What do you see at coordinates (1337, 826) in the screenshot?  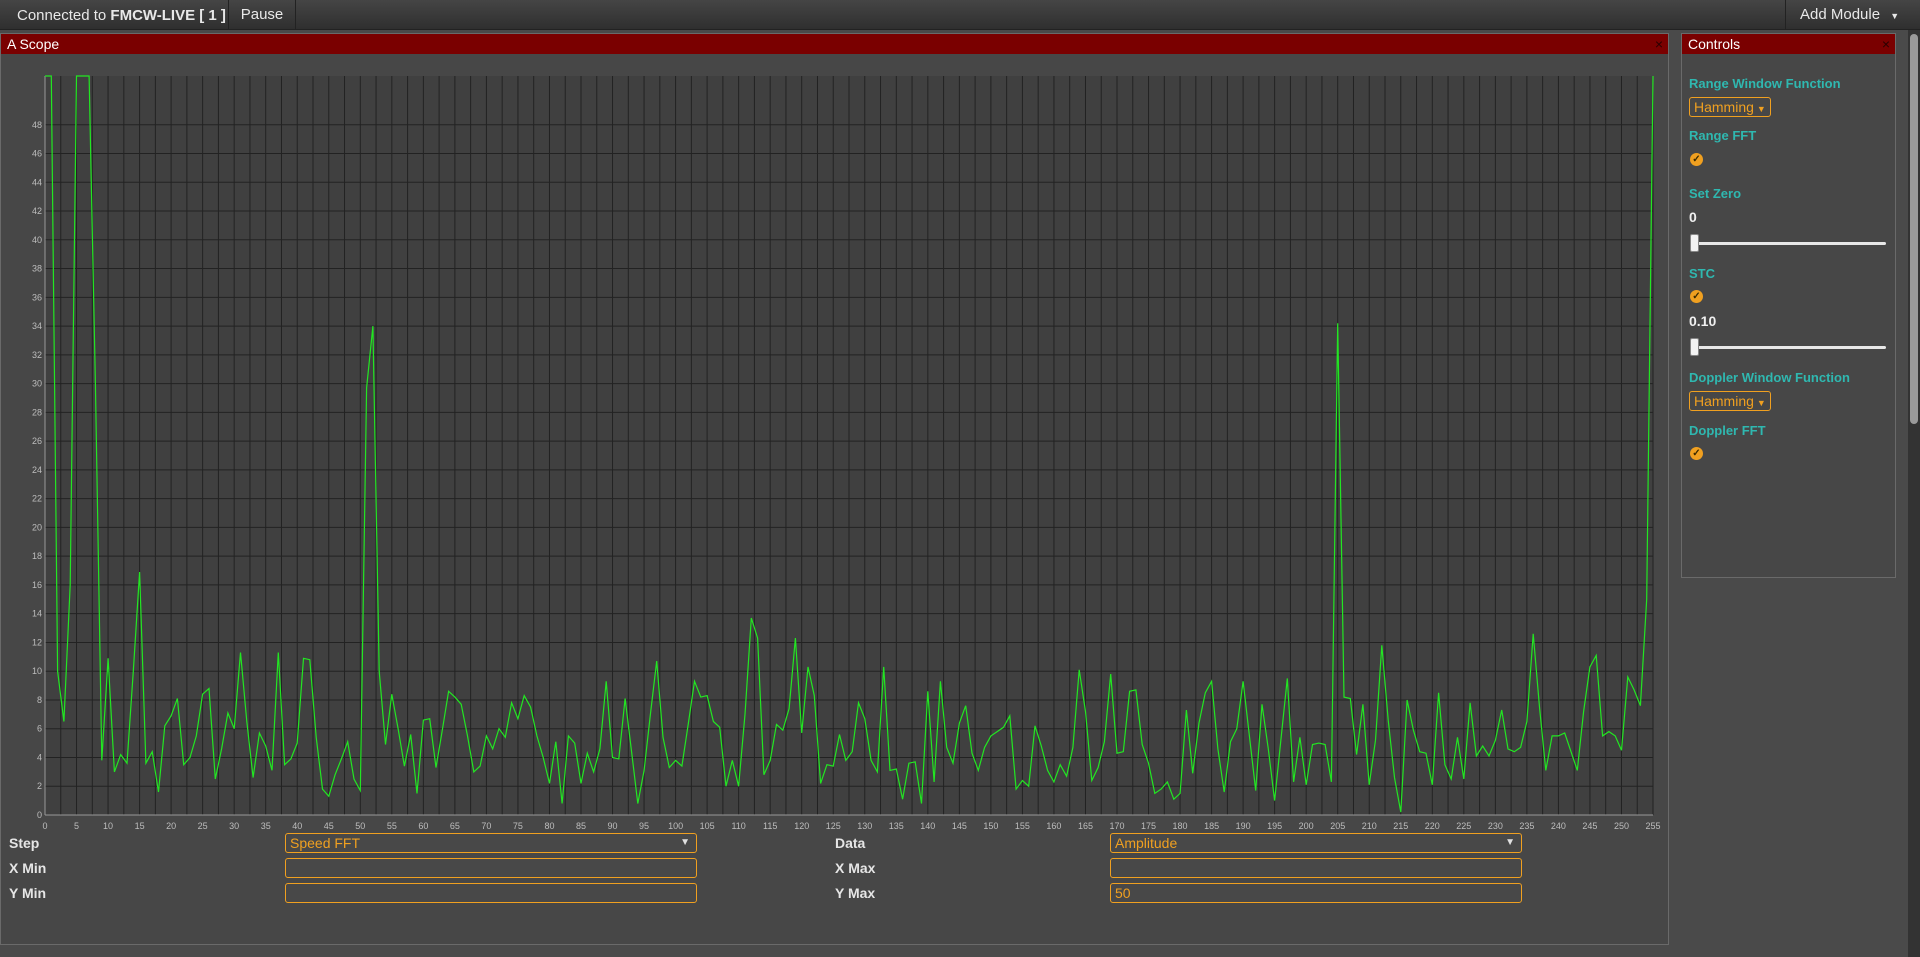 I see `x-tick-label: 205` at bounding box center [1337, 826].